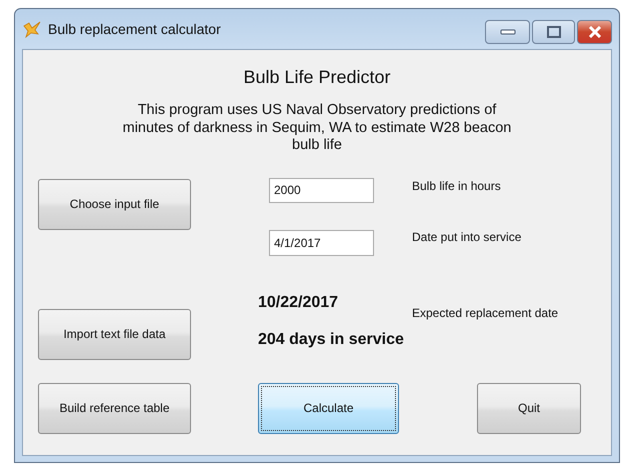  Describe the element at coordinates (114, 408) in the screenshot. I see `build-table-button: Build reference table` at that location.